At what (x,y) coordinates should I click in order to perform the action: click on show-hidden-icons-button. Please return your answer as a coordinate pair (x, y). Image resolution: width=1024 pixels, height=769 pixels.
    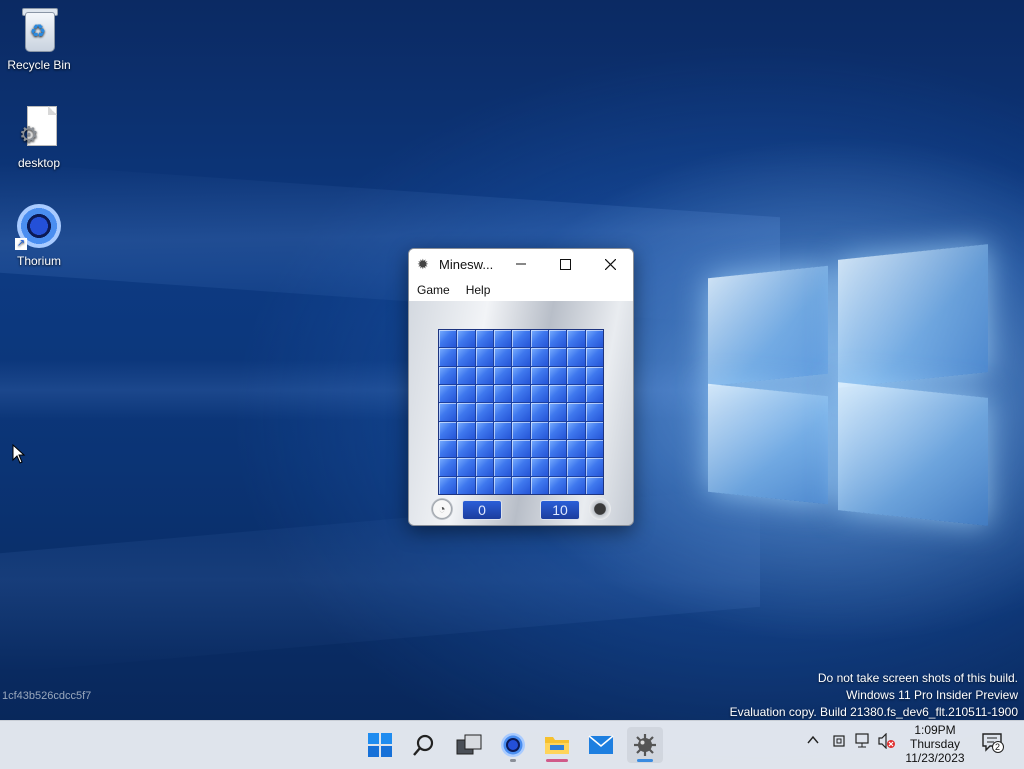
    Looking at the image, I should click on (813, 741).